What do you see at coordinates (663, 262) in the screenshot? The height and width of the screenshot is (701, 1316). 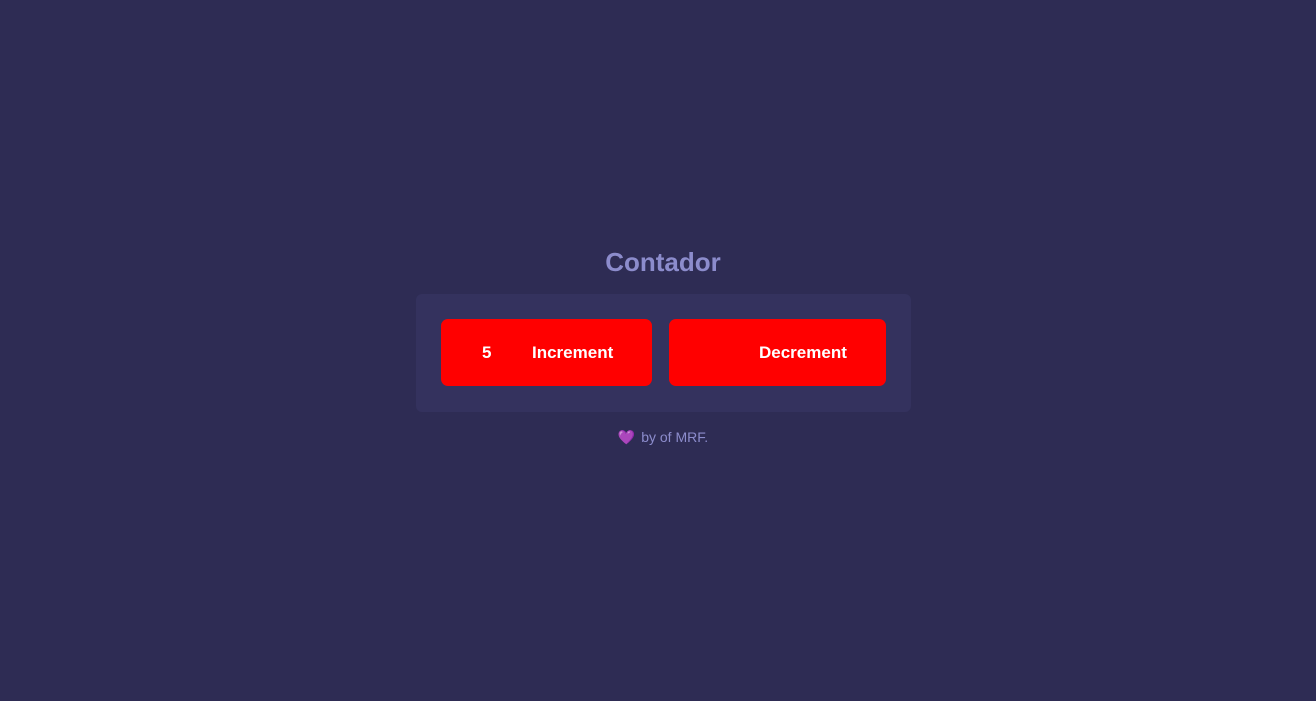 I see `page-title: Contador` at bounding box center [663, 262].